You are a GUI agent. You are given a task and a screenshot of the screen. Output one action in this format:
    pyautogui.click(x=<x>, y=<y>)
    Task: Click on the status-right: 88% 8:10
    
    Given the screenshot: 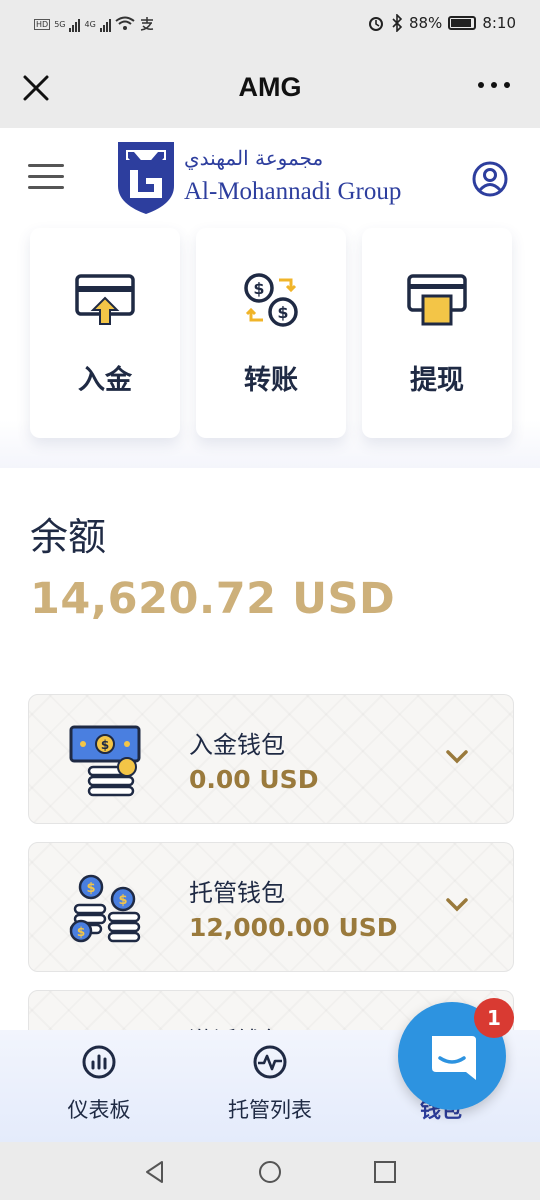 What is the action you would take?
    pyautogui.click(x=441, y=23)
    